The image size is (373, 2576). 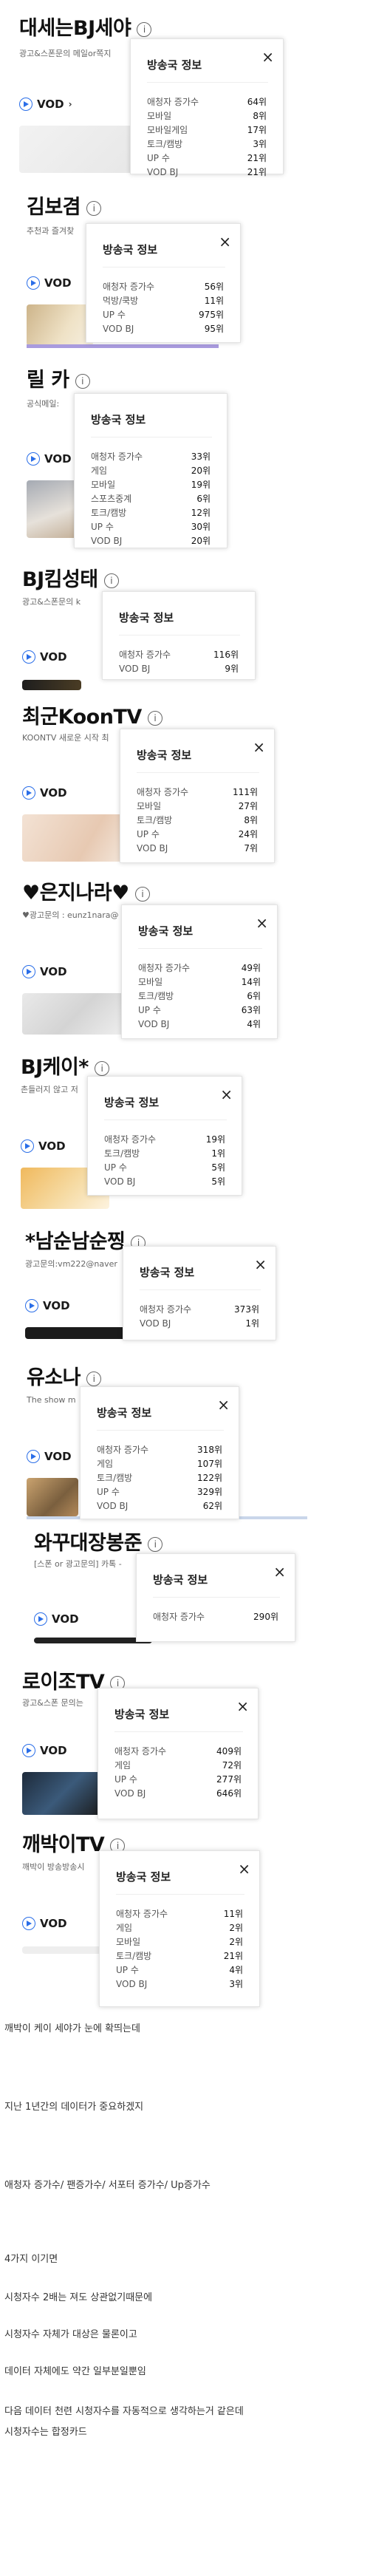 I want to click on post-text-line: 애청자 증가수/ 팬증가수/ 서포터 증가수/ Up증가수, so click(x=107, y=2185).